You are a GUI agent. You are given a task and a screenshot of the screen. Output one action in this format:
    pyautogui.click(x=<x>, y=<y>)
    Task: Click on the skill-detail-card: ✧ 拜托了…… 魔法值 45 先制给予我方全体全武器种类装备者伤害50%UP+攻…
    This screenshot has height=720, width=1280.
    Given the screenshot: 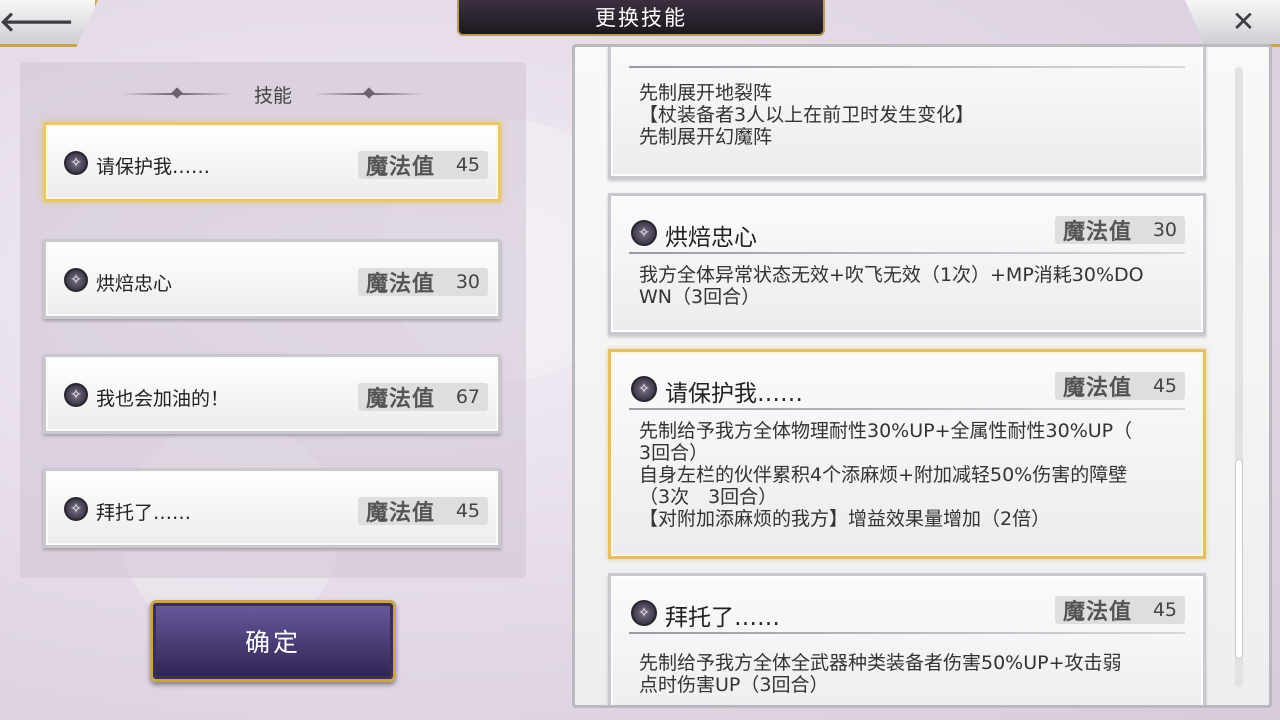 What is the action you would take?
    pyautogui.click(x=907, y=639)
    